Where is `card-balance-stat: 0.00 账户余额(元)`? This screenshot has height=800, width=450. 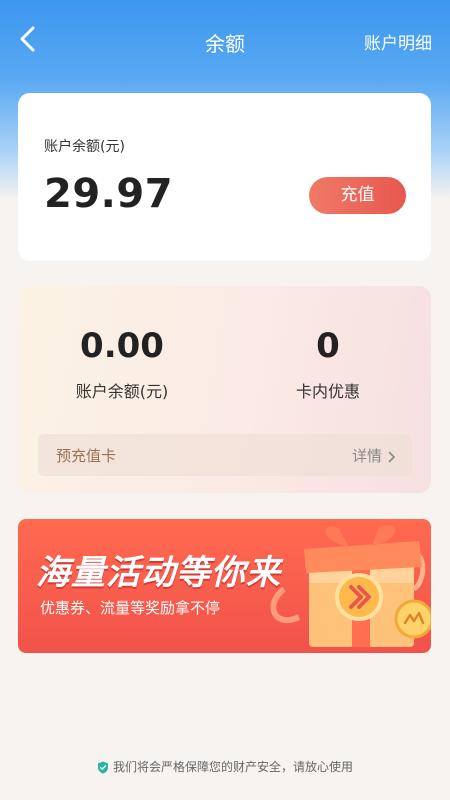
card-balance-stat: 0.00 账户余额(元) is located at coordinates (122, 364).